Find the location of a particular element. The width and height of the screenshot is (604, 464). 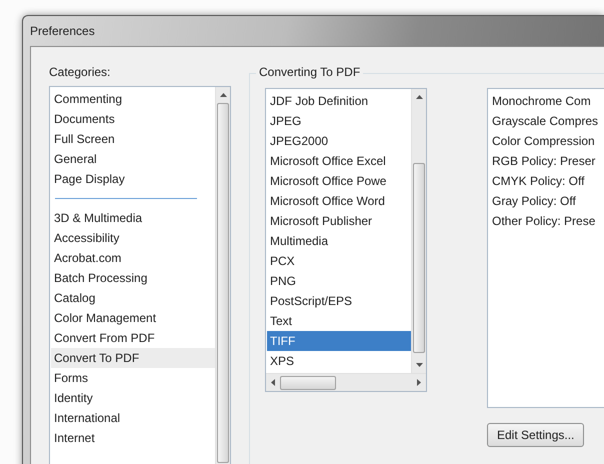

format-item: Text is located at coordinates (339, 321).